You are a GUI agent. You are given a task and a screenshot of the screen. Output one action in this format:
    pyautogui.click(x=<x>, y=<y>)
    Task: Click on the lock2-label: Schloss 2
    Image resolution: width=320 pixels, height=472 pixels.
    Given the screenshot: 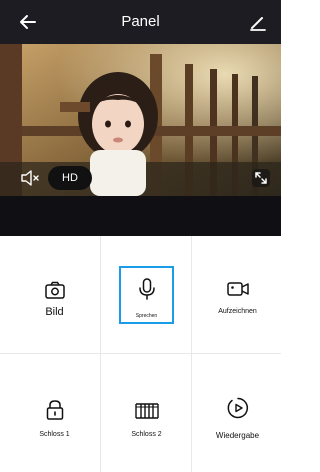 What is the action you would take?
    pyautogui.click(x=146, y=434)
    